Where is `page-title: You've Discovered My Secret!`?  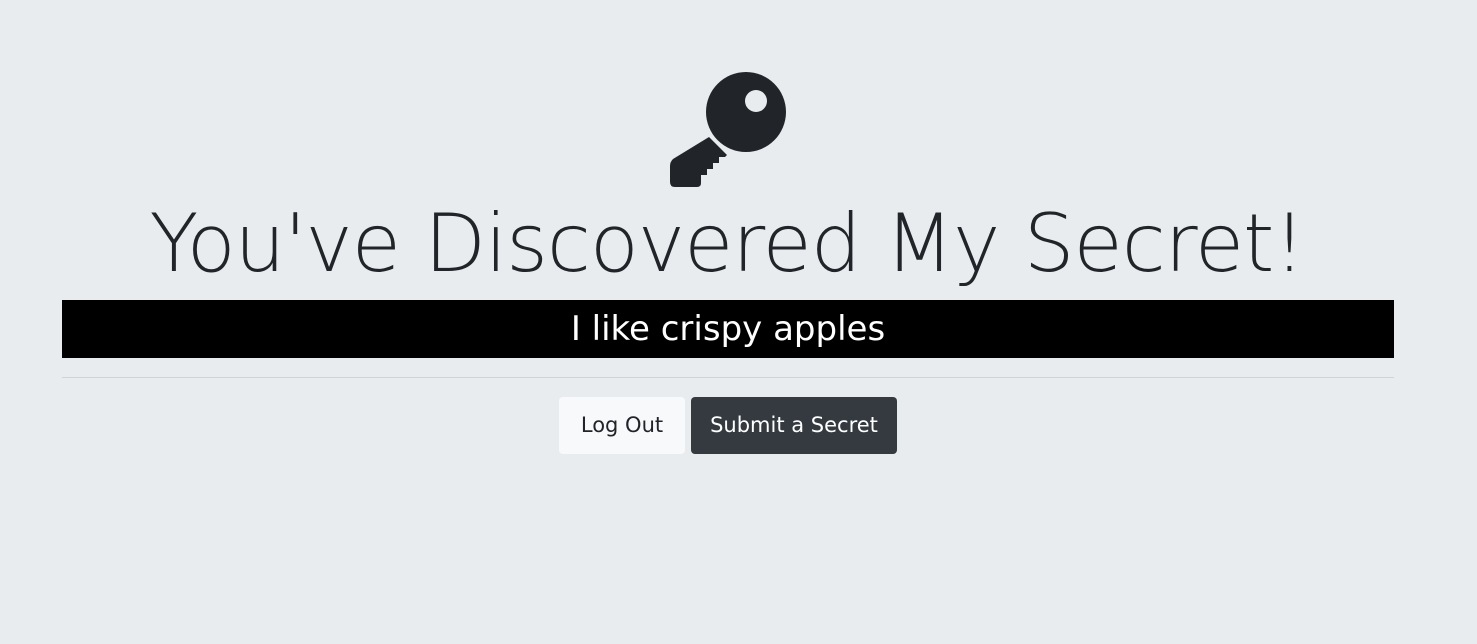
page-title: You've Discovered My Secret! is located at coordinates (727, 243).